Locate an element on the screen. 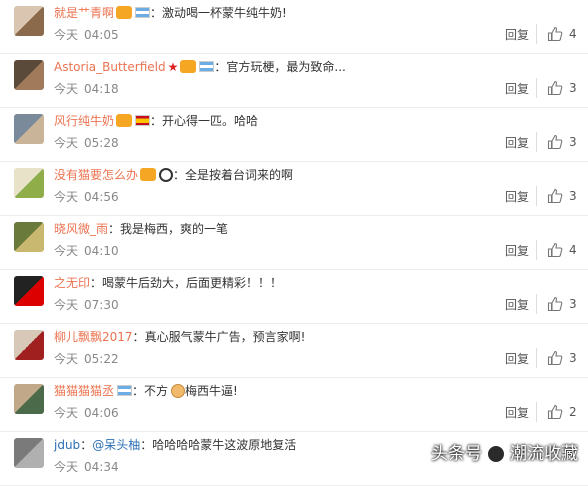  username-link: 没有猫要怎么办 is located at coordinates (96, 175).